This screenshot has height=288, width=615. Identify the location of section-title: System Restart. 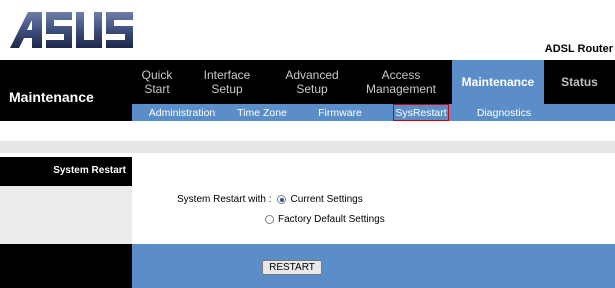
(89, 170).